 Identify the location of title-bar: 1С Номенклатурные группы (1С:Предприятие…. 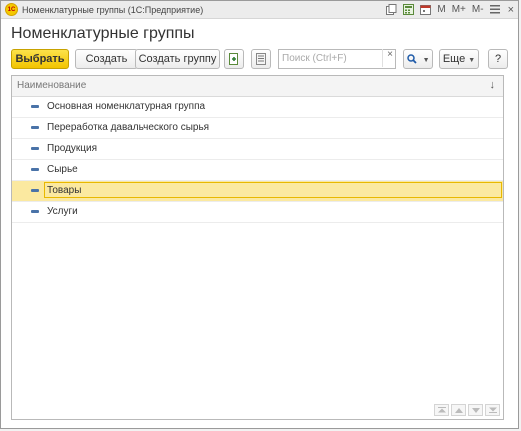
(259, 10).